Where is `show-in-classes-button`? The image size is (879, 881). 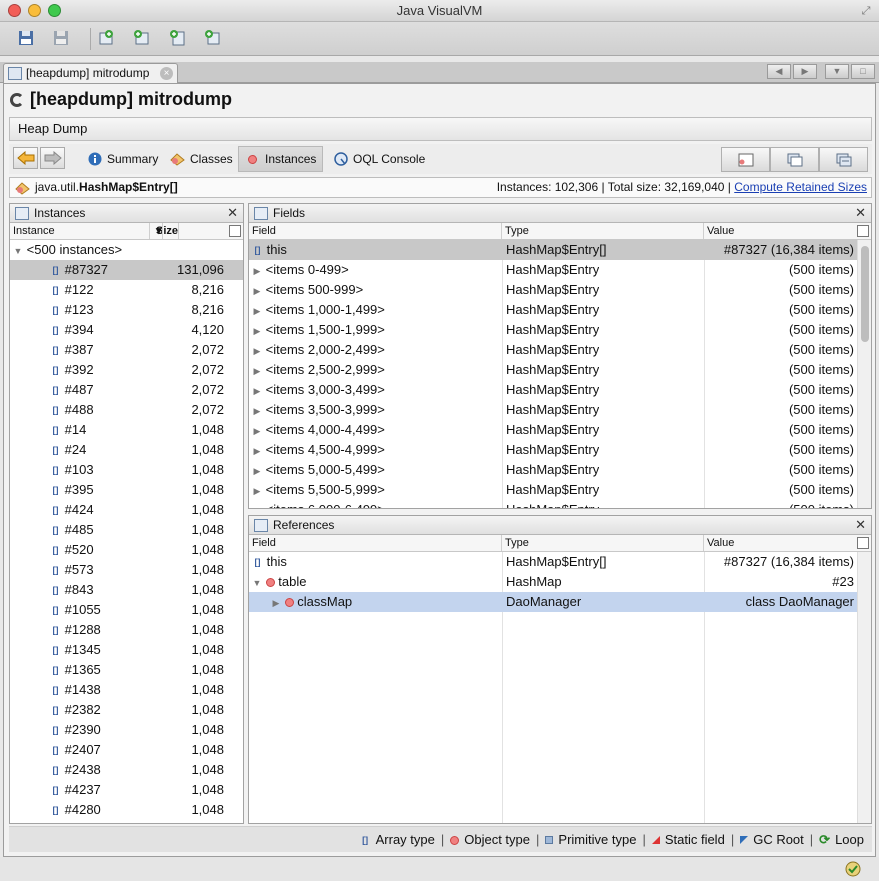 show-in-classes-button is located at coordinates (794, 159).